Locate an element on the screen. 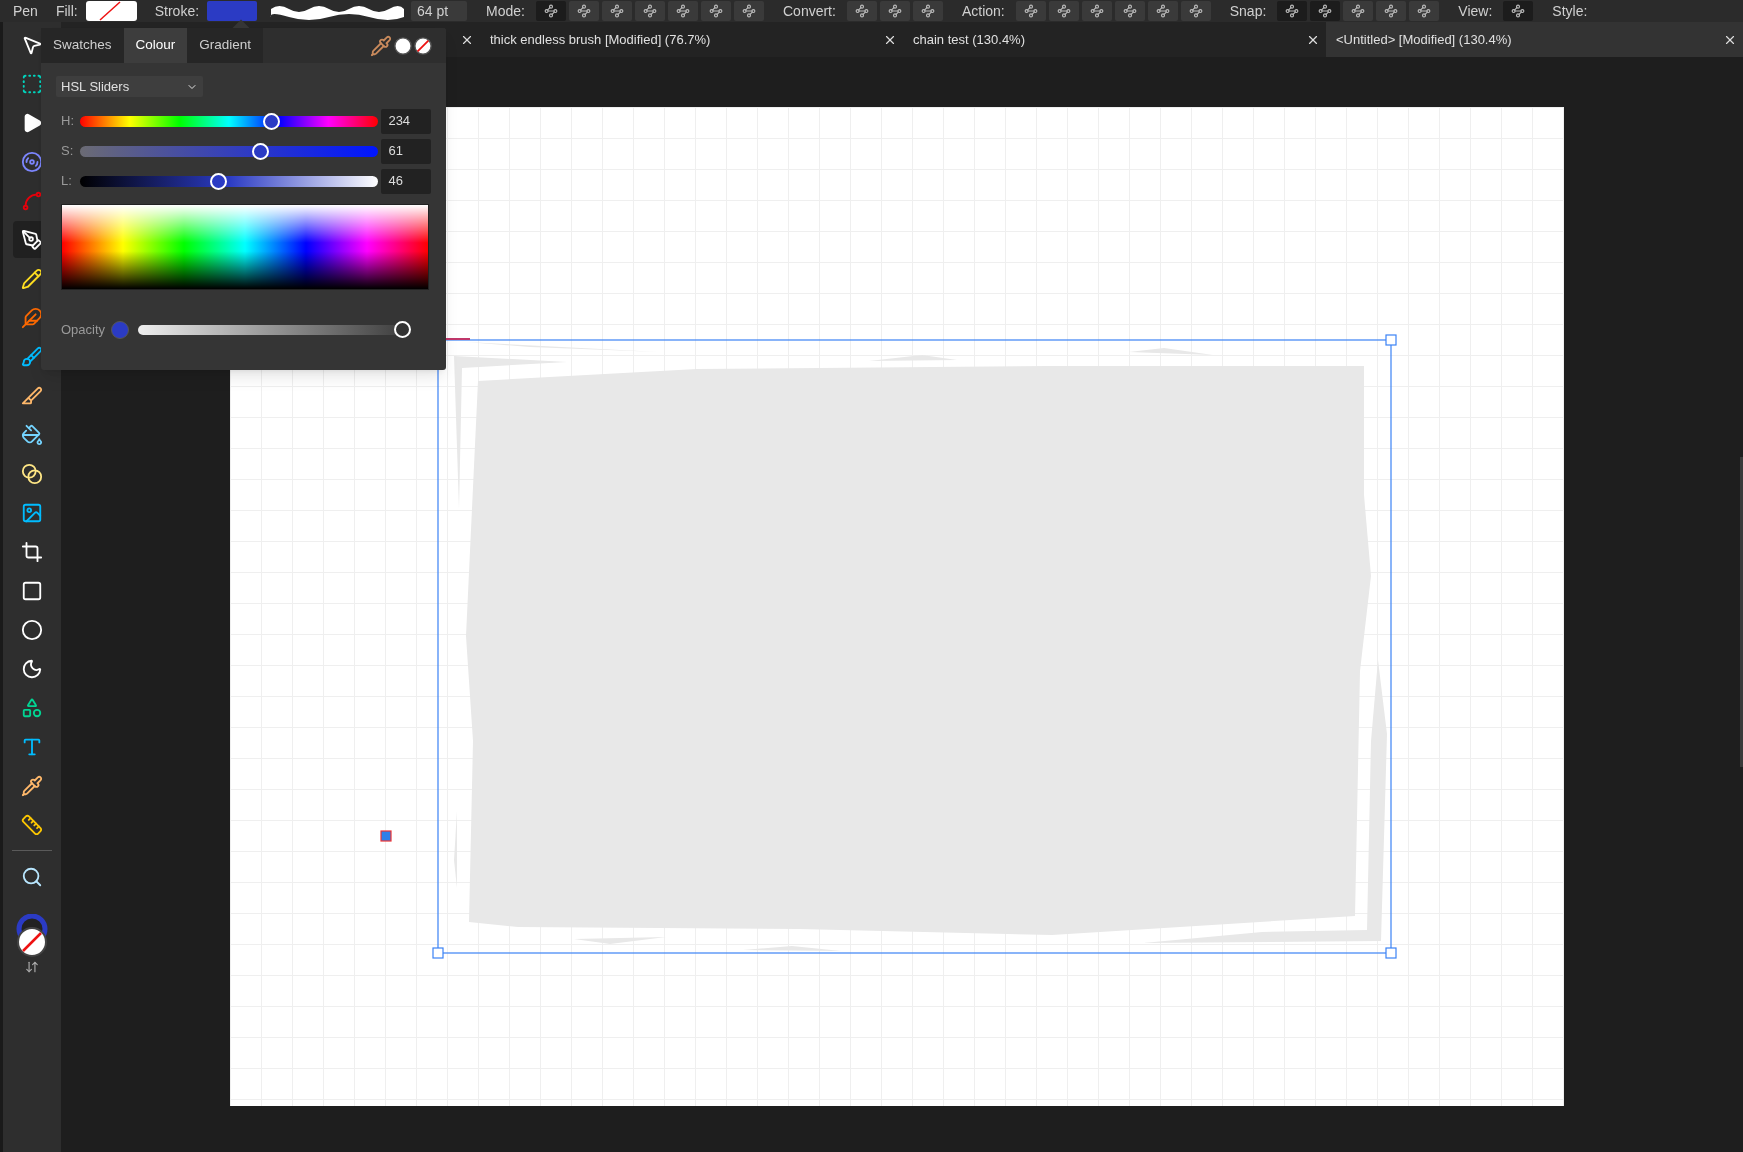 This screenshot has width=1743, height=1152. target-icon is located at coordinates (32, 161).